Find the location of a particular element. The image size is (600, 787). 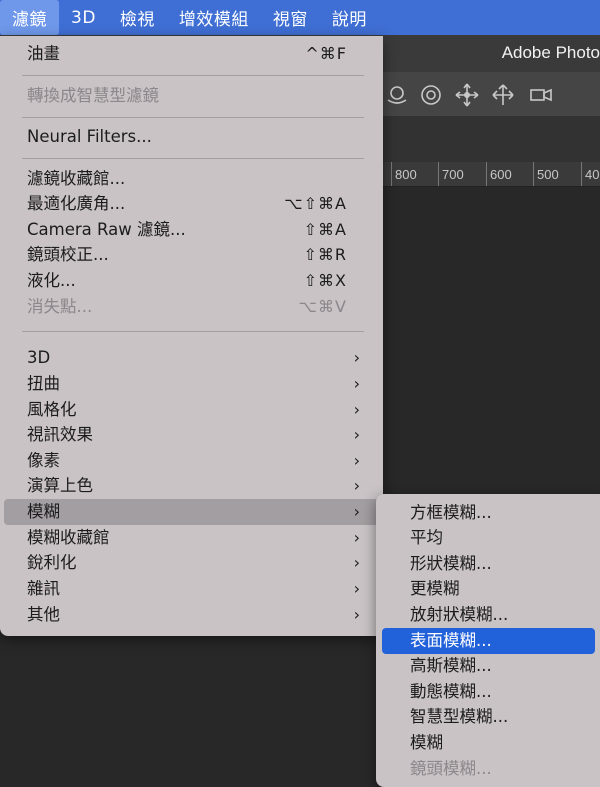

menu-view: 檢視 is located at coordinates (137, 17).